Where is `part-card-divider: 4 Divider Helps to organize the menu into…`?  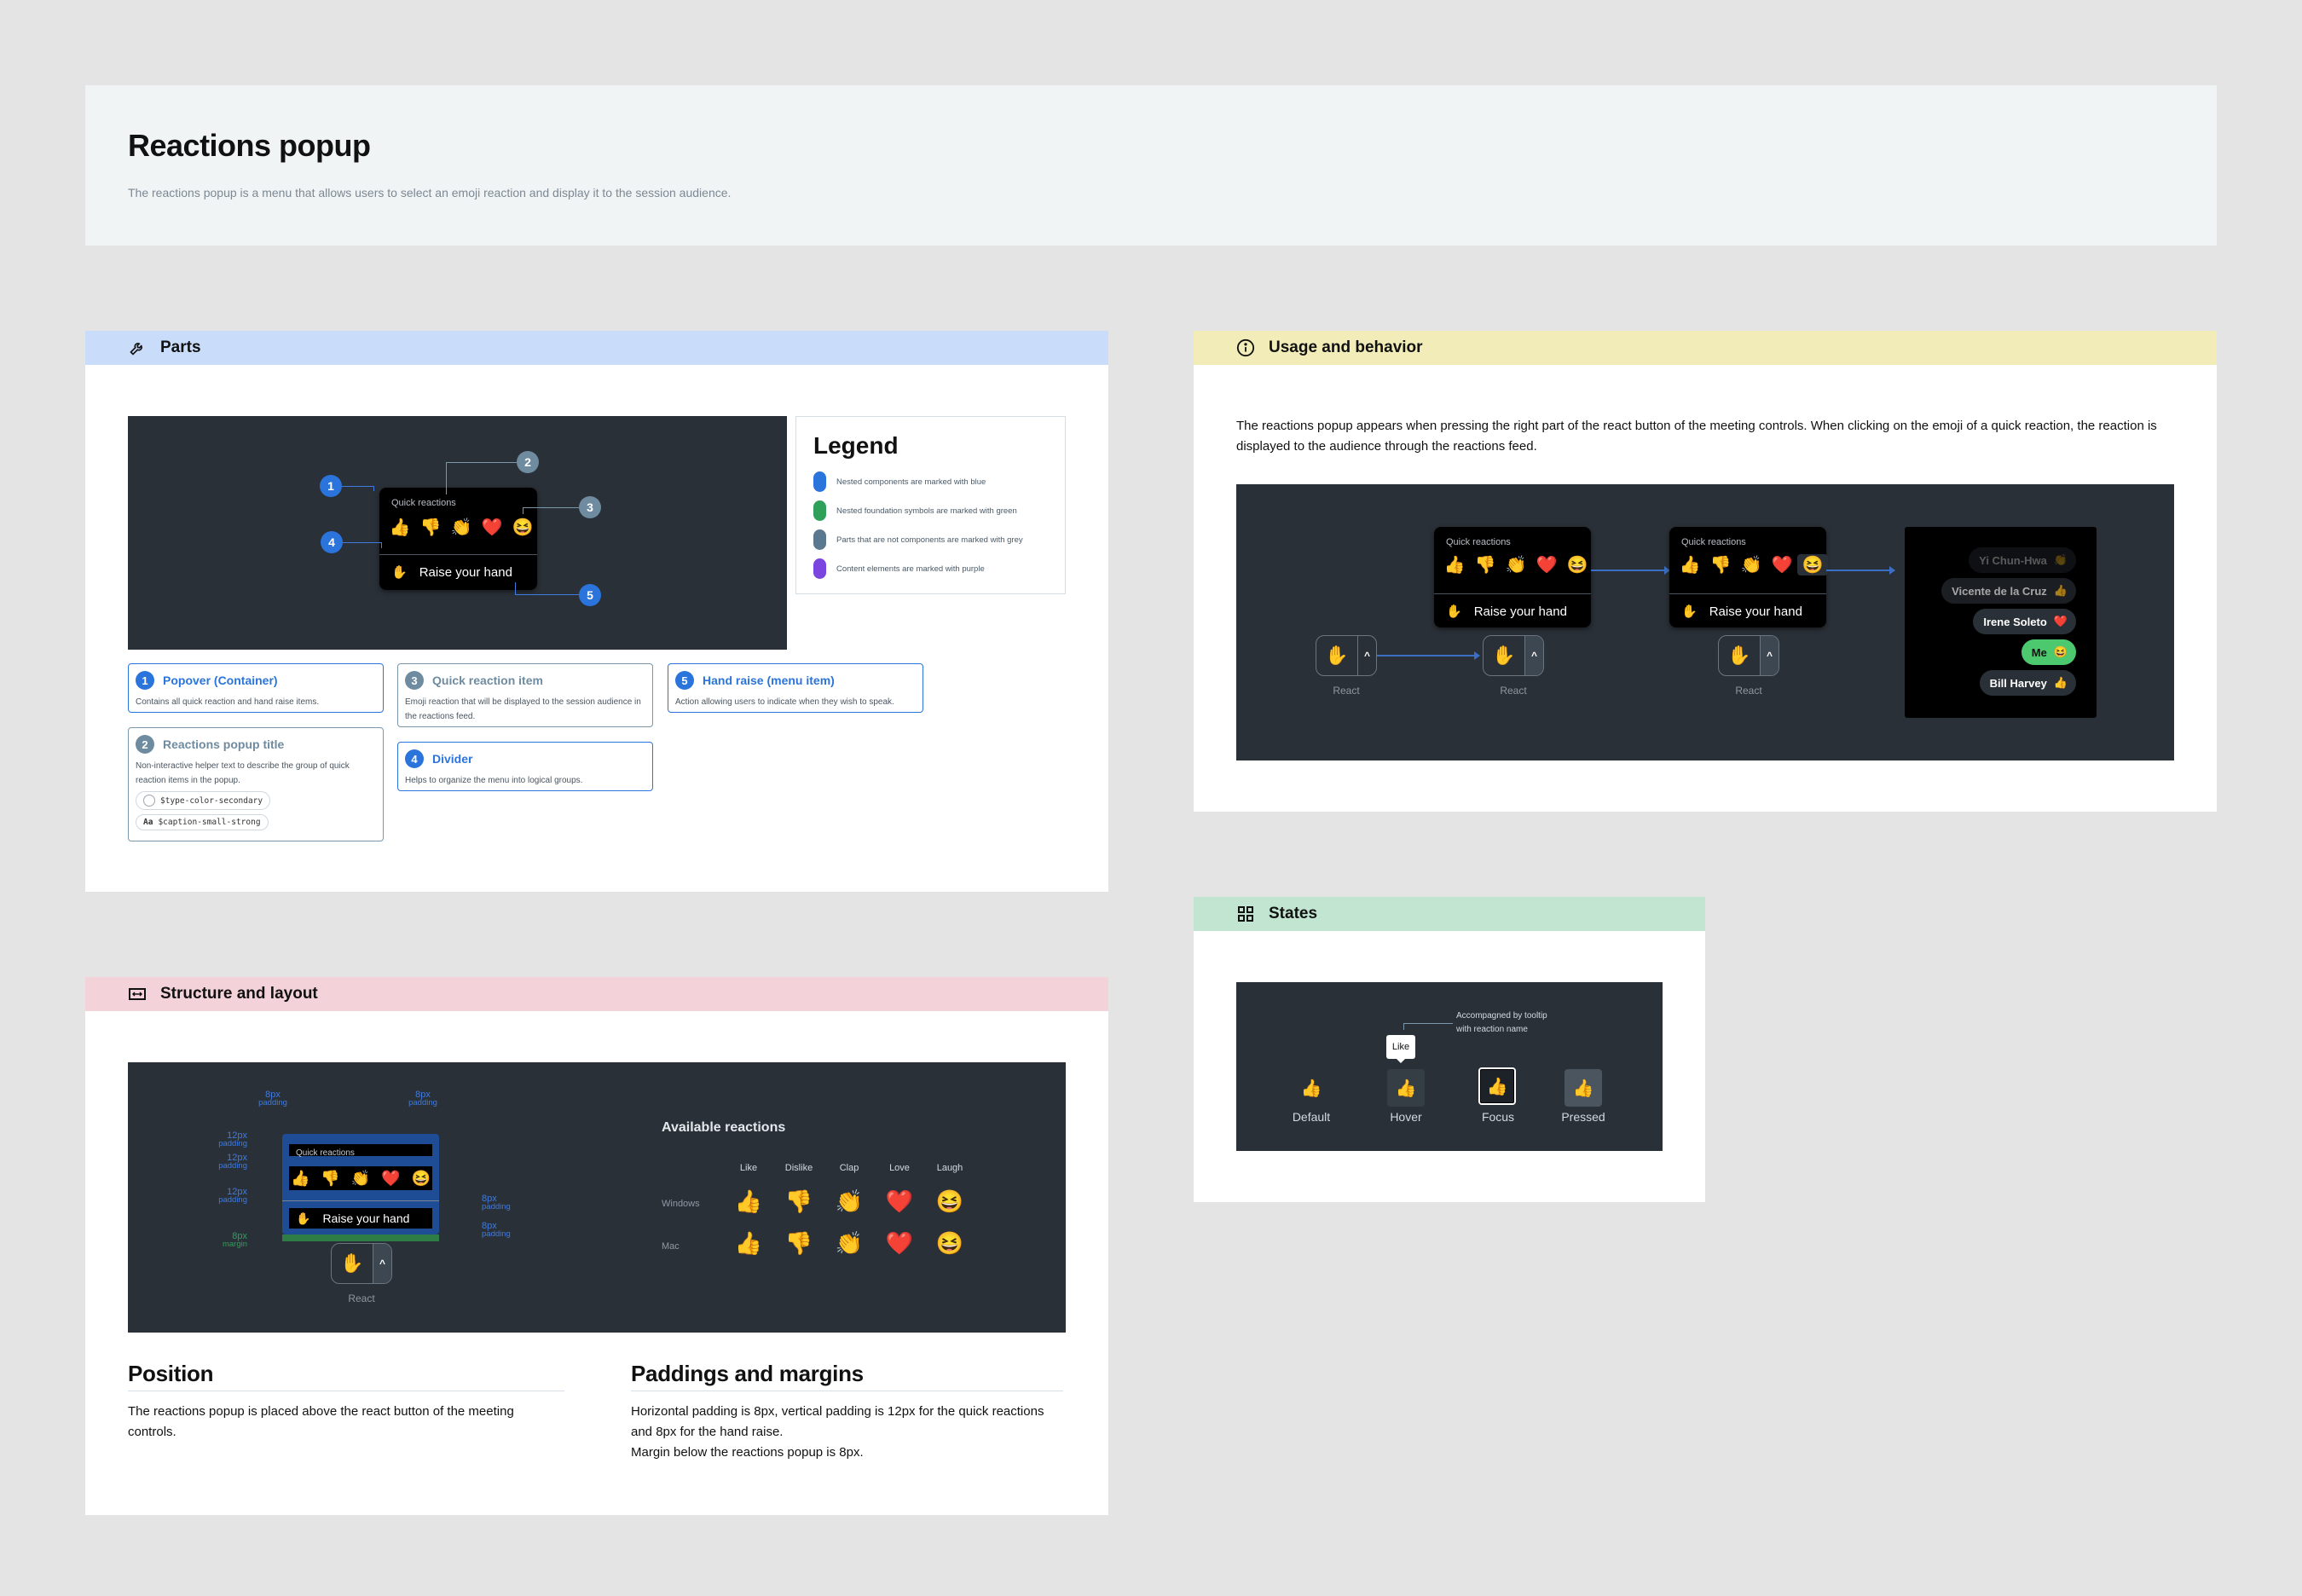
part-card-divider: 4 Divider Helps to organize the menu into… is located at coordinates (525, 766).